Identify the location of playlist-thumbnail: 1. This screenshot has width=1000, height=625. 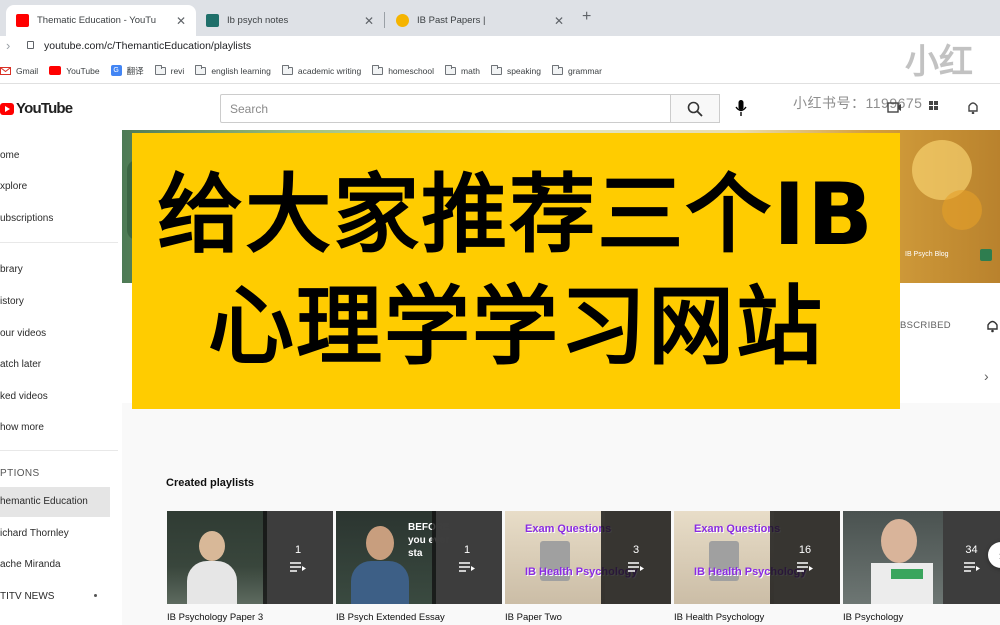
(250, 557).